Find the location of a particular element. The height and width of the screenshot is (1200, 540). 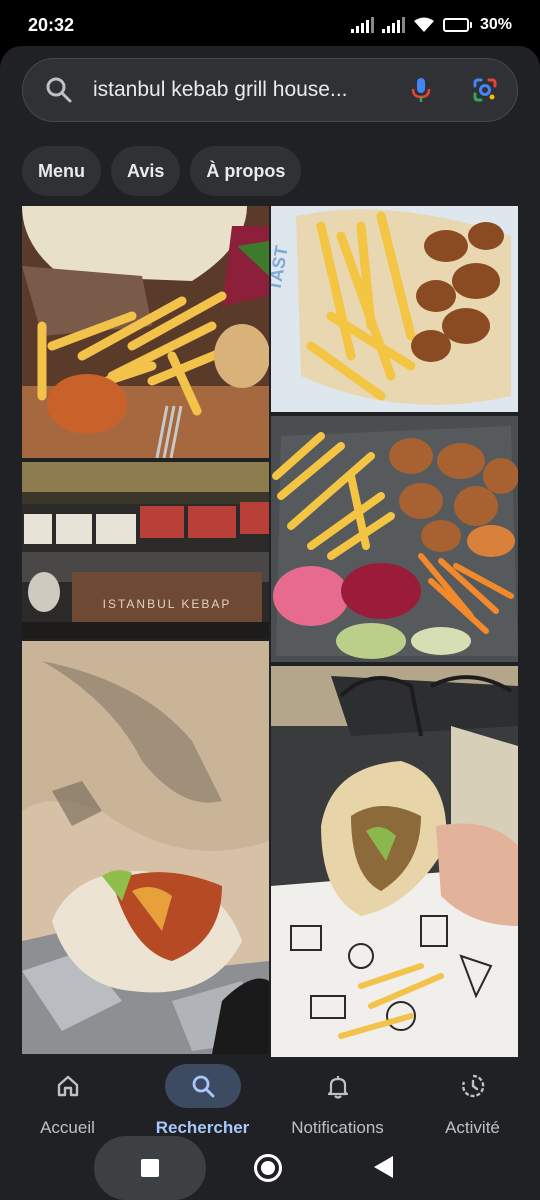

home-button is located at coordinates (268, 1168).